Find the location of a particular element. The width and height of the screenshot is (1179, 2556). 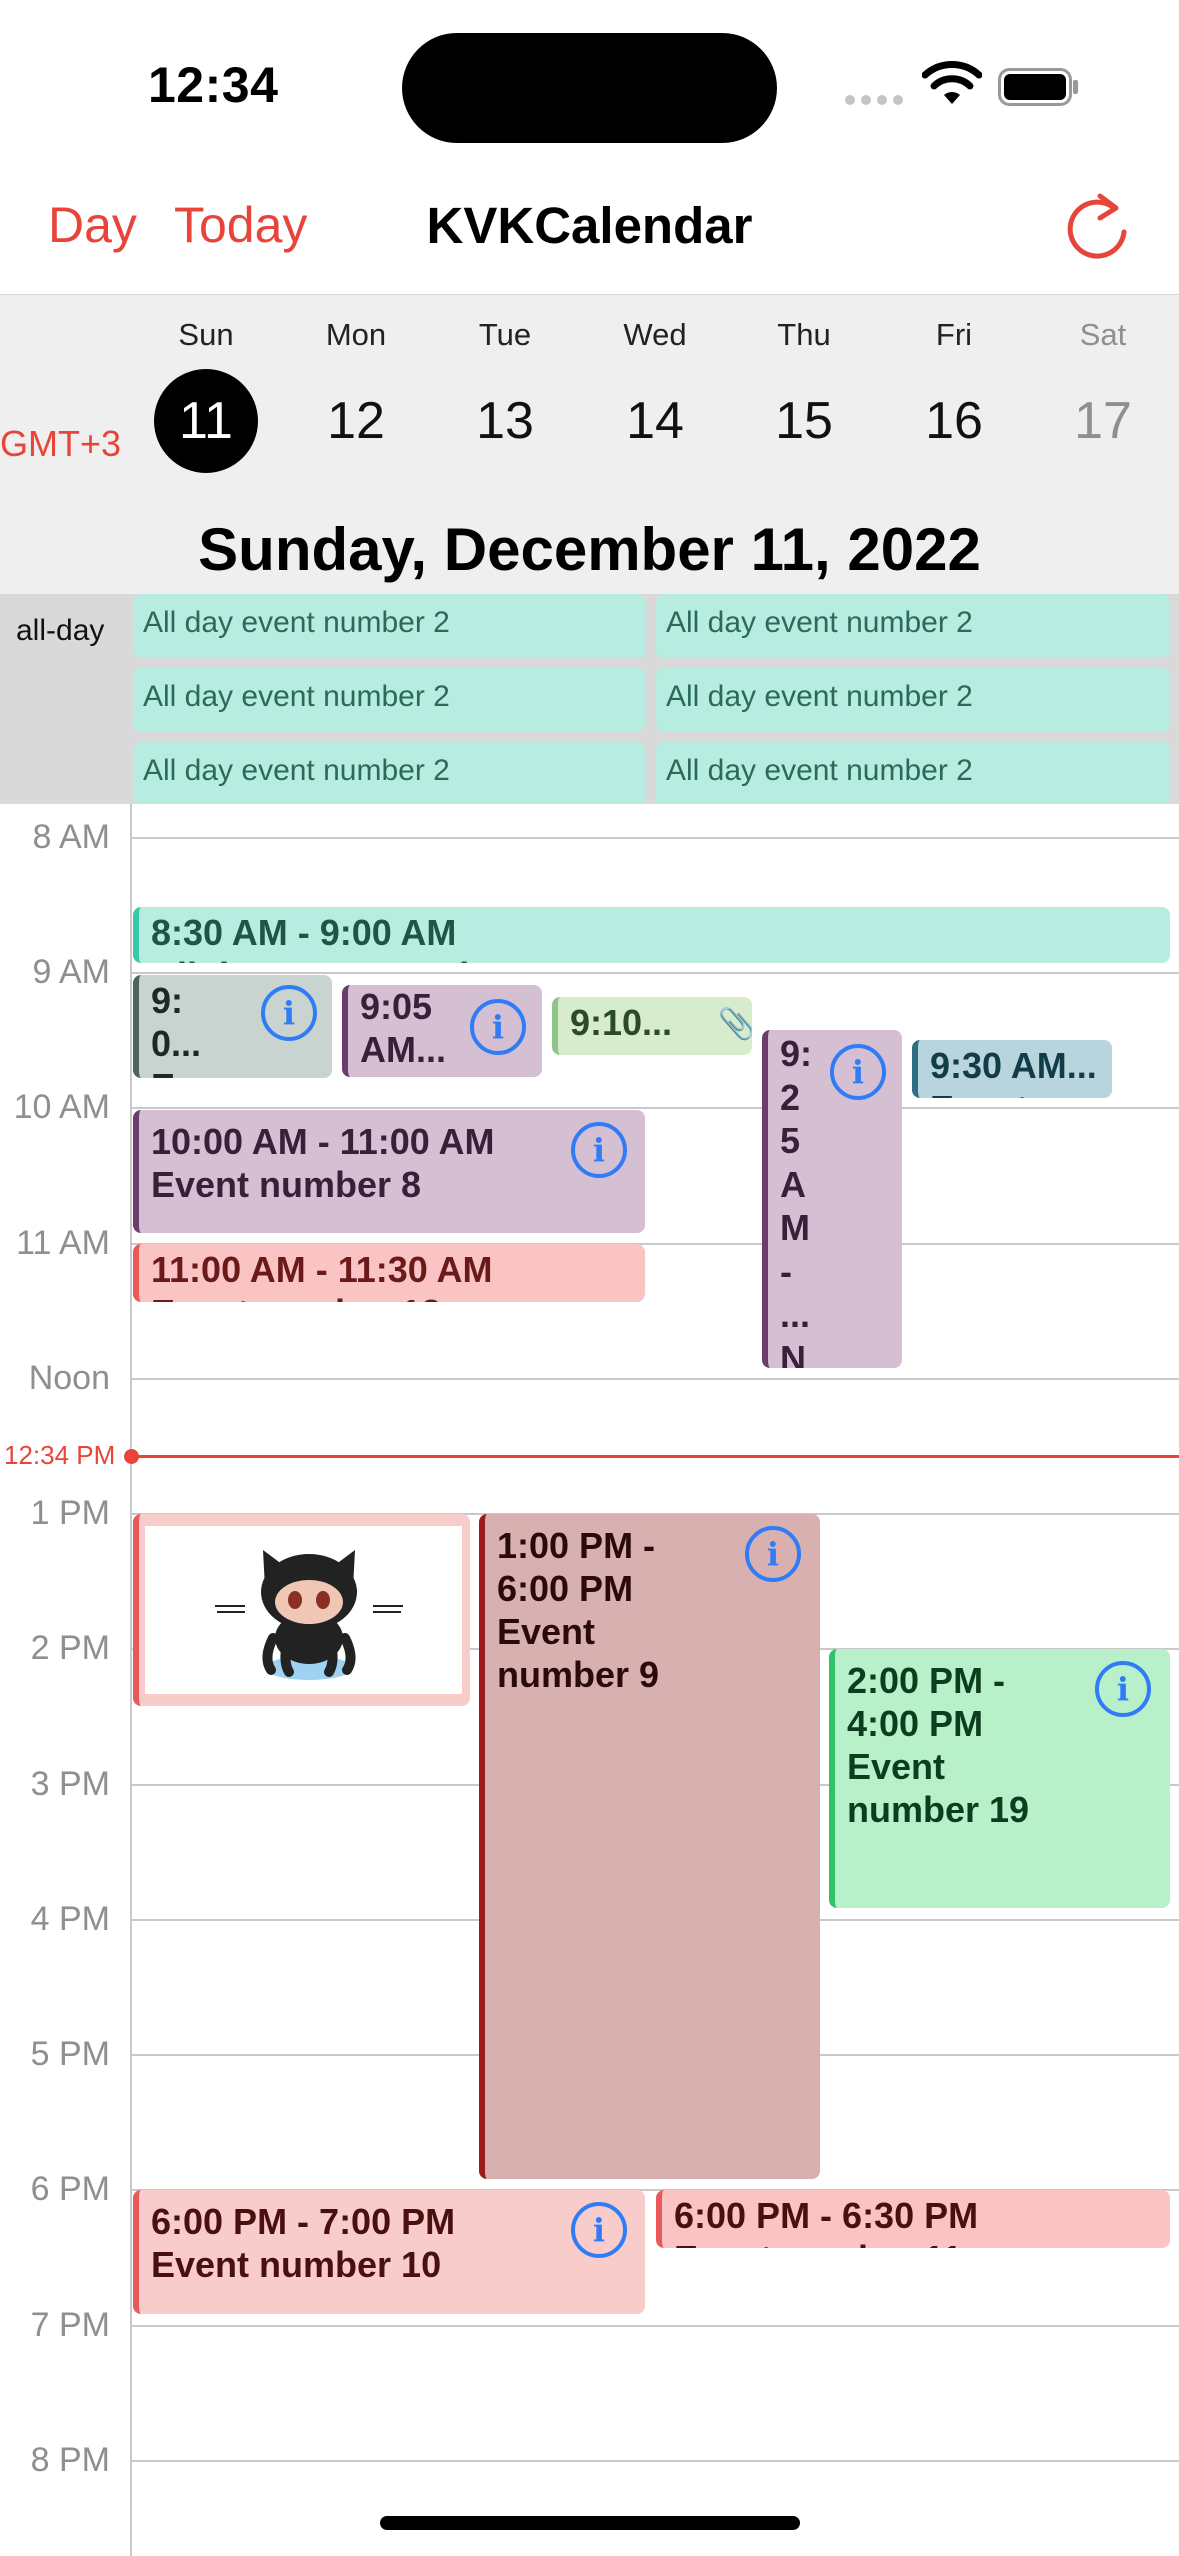

hour-label: 2 PM is located at coordinates (70, 1648).